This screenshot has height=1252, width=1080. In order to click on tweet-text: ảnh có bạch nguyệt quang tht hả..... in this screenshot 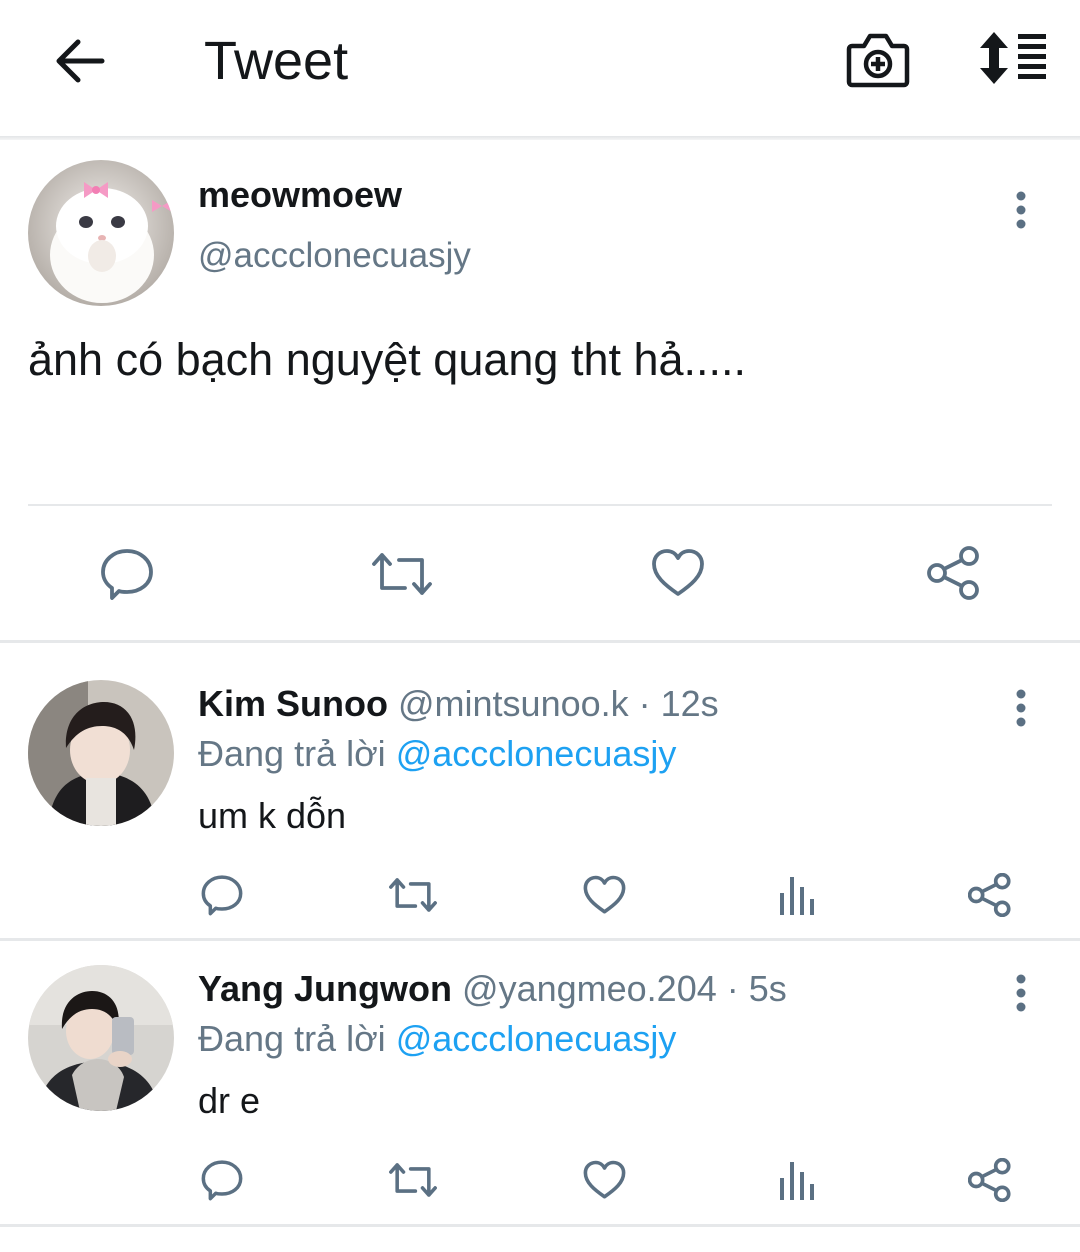, I will do `click(387, 359)`.